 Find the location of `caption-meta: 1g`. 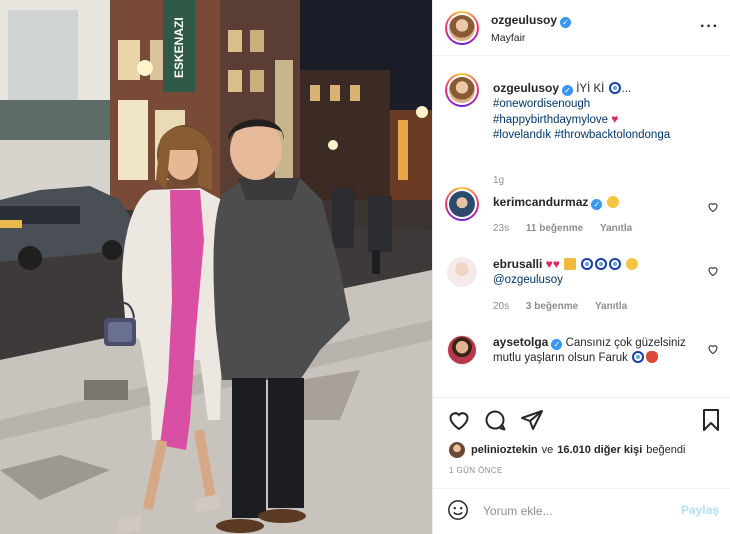

caption-meta: 1g is located at coordinates (505, 180).